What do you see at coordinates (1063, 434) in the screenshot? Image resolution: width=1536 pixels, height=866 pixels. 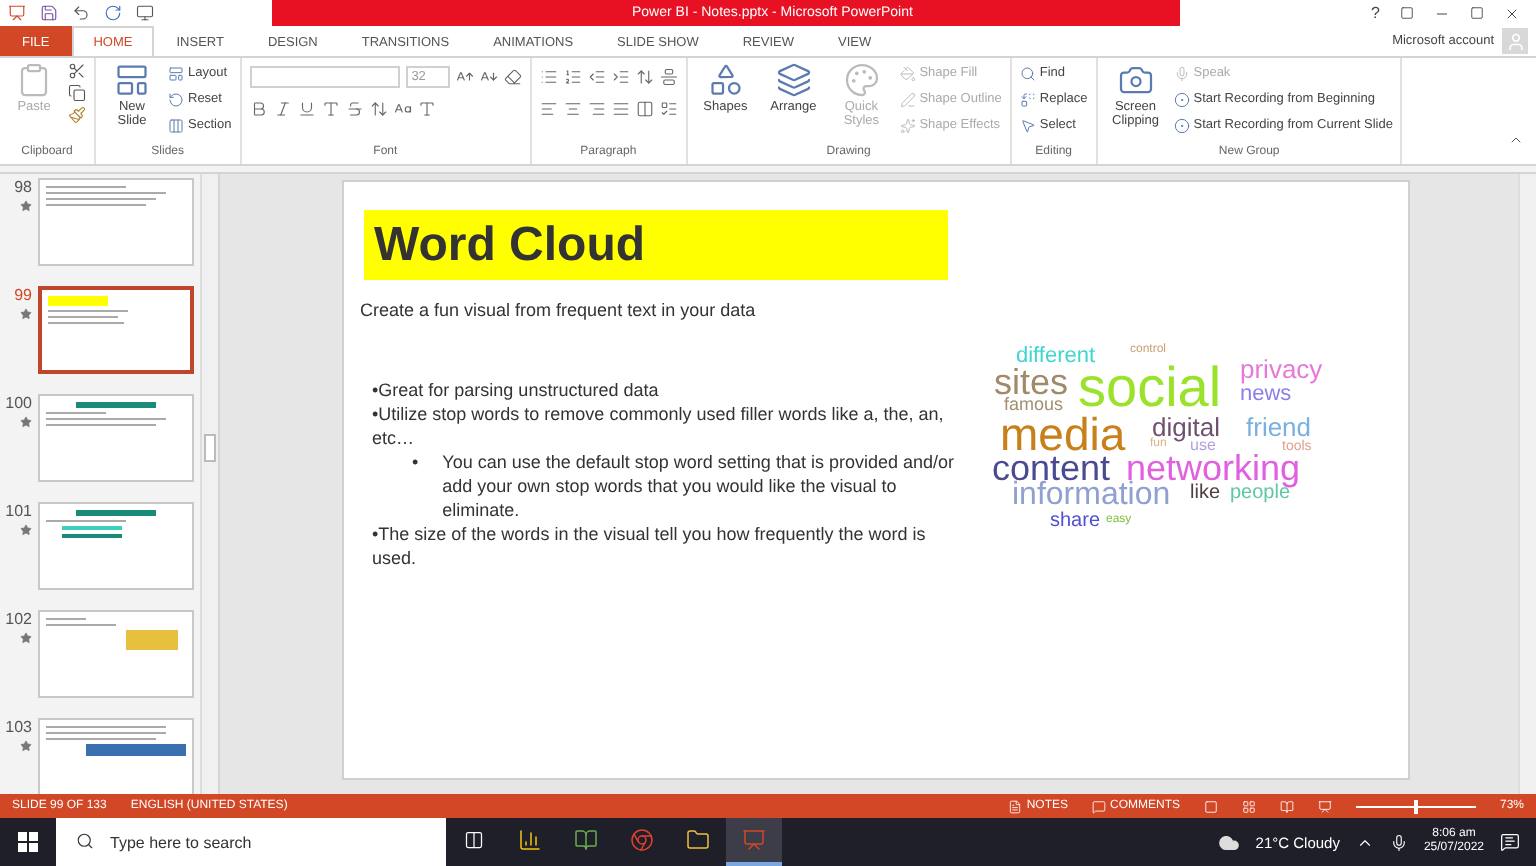 I see `cloud-word: media` at bounding box center [1063, 434].